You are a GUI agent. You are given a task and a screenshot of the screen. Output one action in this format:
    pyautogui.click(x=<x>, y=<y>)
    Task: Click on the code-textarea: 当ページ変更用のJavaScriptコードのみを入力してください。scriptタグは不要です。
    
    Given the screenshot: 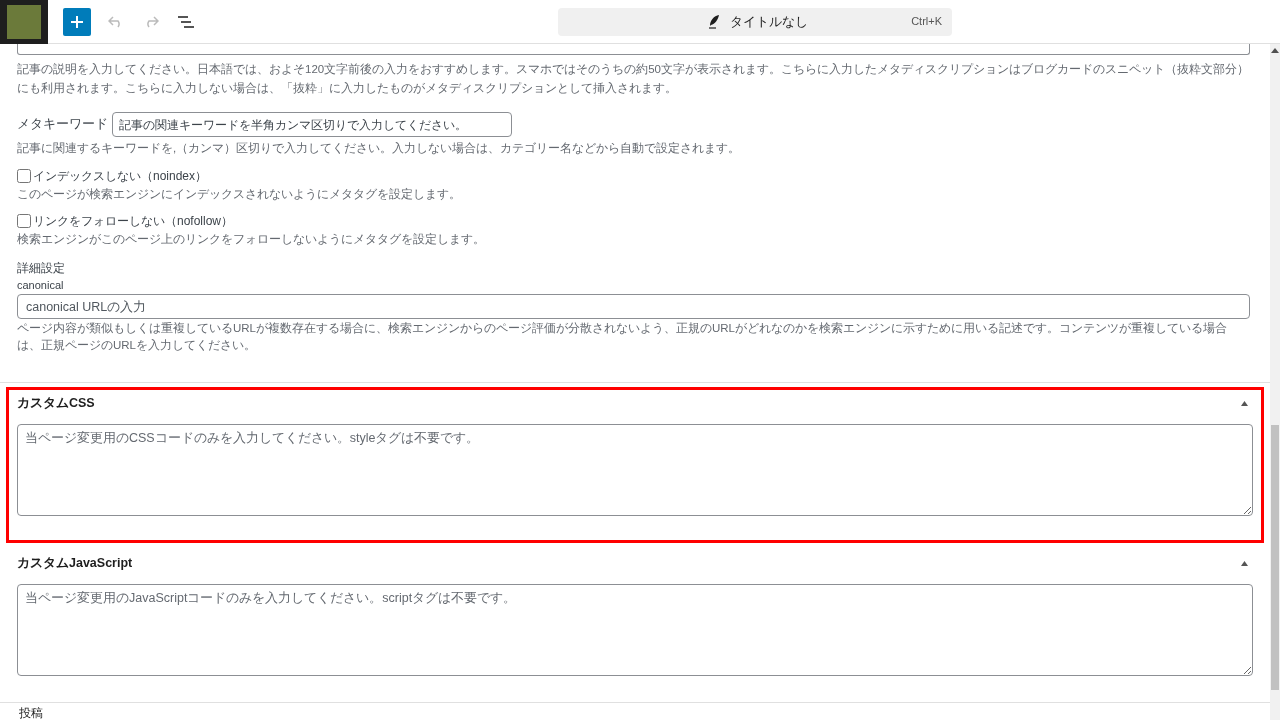 What is the action you would take?
    pyautogui.click(x=635, y=630)
    